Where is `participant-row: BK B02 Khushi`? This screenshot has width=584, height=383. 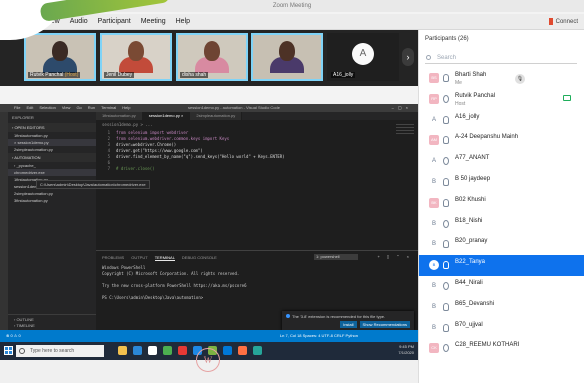
participant-row: BK B02 Khushi is located at coordinates (501, 203).